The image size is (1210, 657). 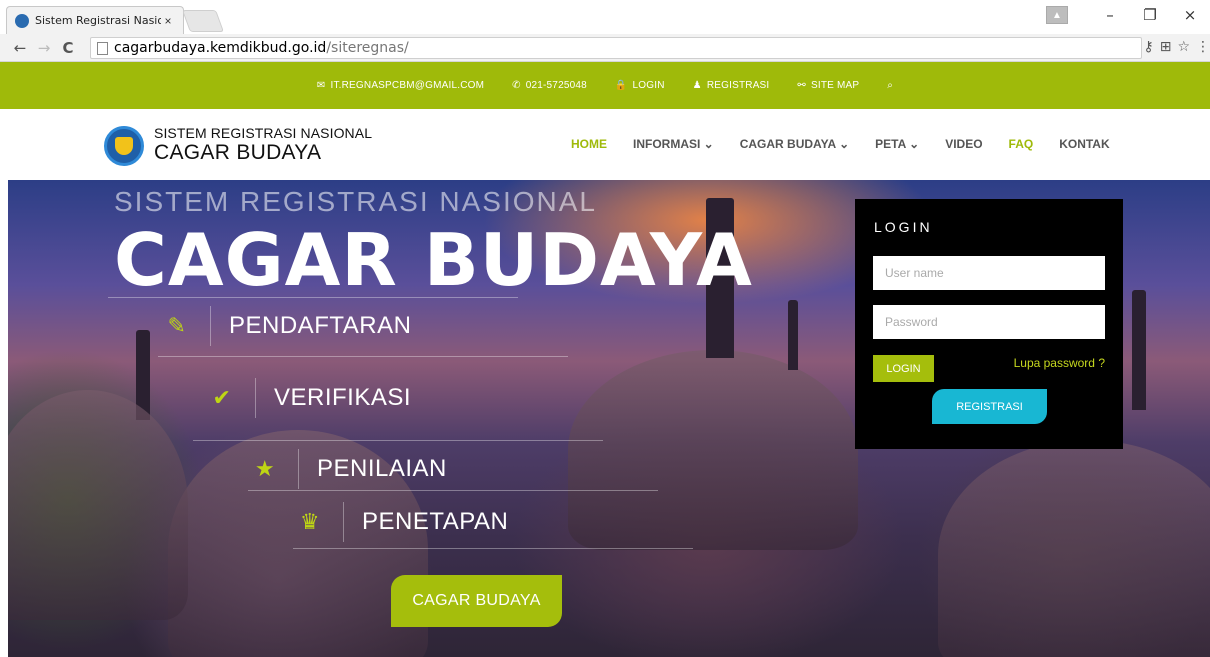 I want to click on url-host: cagarbudaya.kemdikbud.go.id, so click(x=220, y=48).